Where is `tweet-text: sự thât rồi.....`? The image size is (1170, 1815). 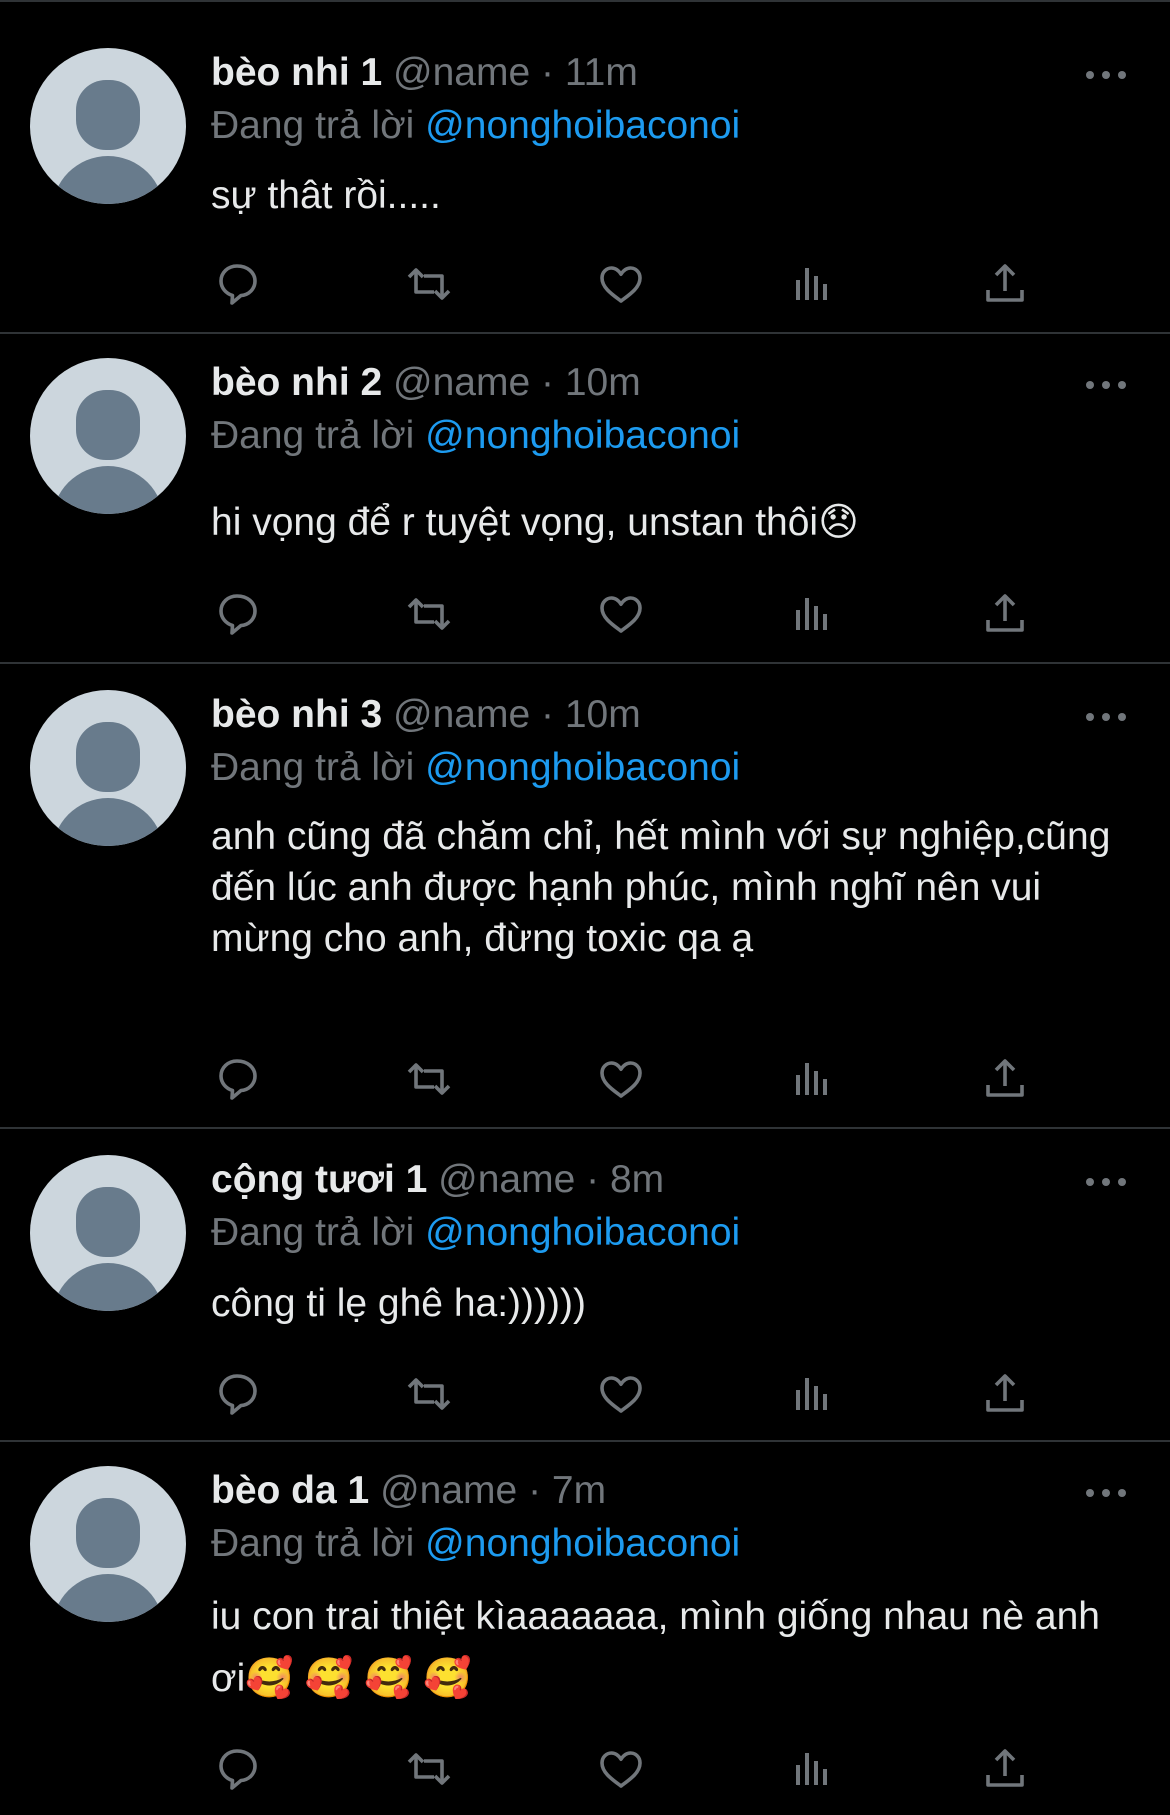 tweet-text: sự thât rồi..... is located at coordinates (326, 195).